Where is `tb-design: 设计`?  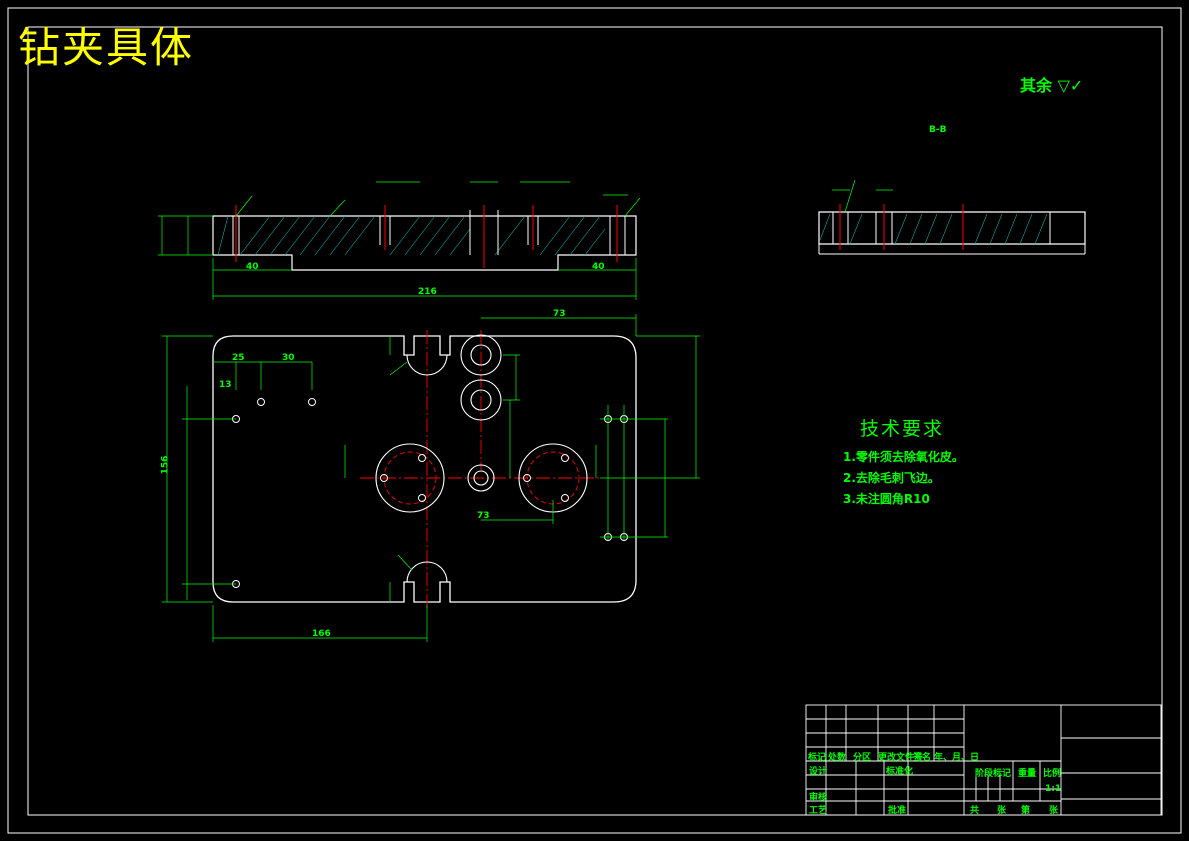
tb-design: 设计 is located at coordinates (818, 772).